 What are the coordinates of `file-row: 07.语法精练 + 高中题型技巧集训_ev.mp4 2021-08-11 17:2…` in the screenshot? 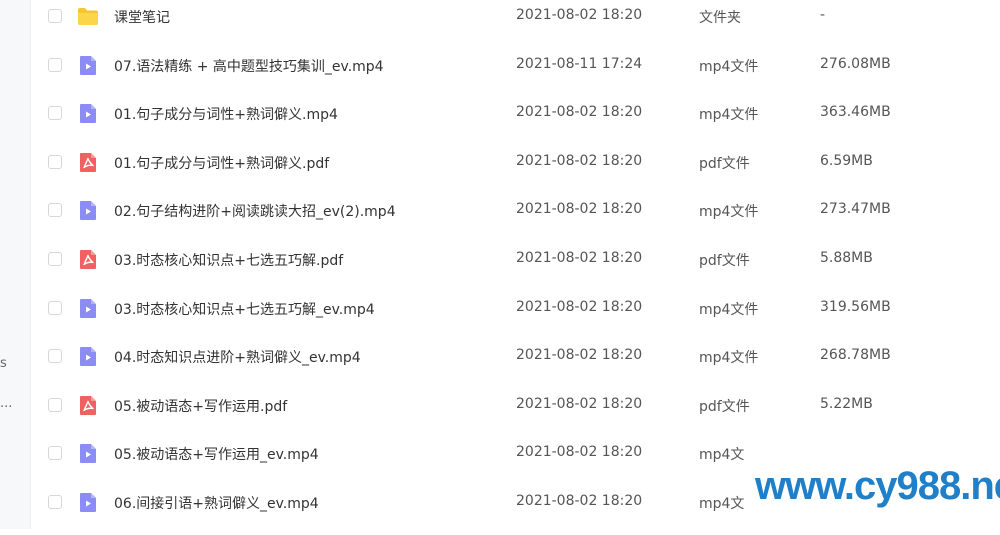 It's located at (515, 73).